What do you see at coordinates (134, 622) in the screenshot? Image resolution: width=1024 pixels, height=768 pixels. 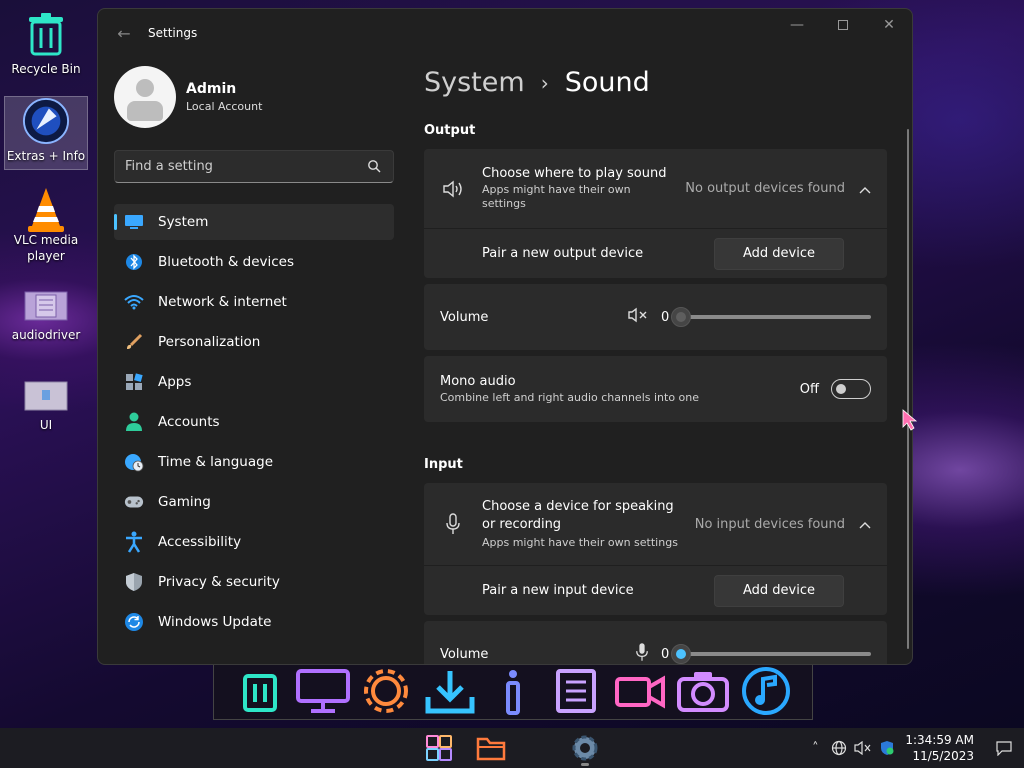 I see `refresh-icon` at bounding box center [134, 622].